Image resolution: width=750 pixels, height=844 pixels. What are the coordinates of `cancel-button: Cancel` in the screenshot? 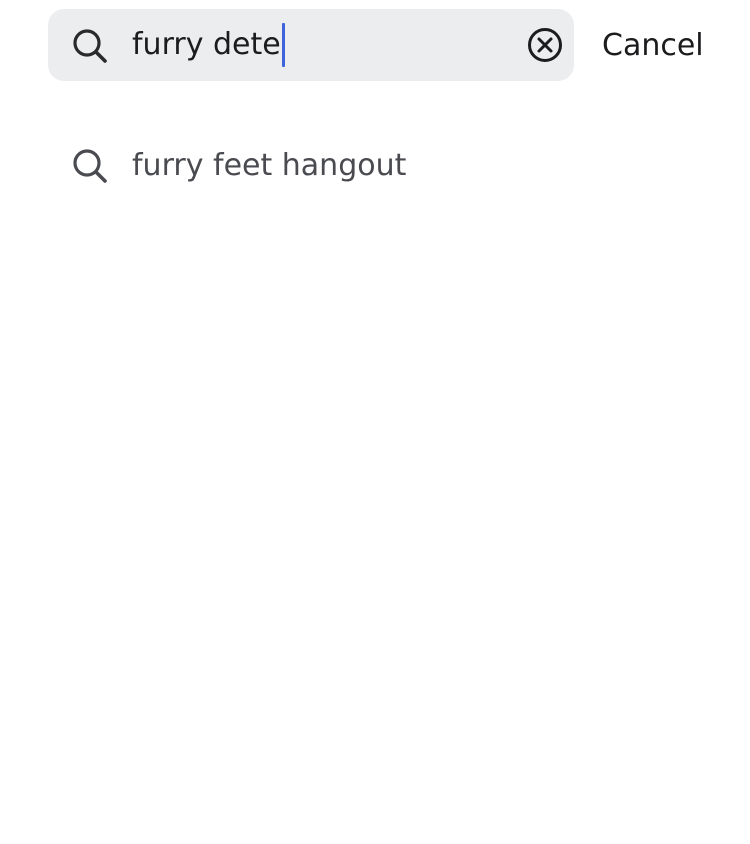 It's located at (653, 45).